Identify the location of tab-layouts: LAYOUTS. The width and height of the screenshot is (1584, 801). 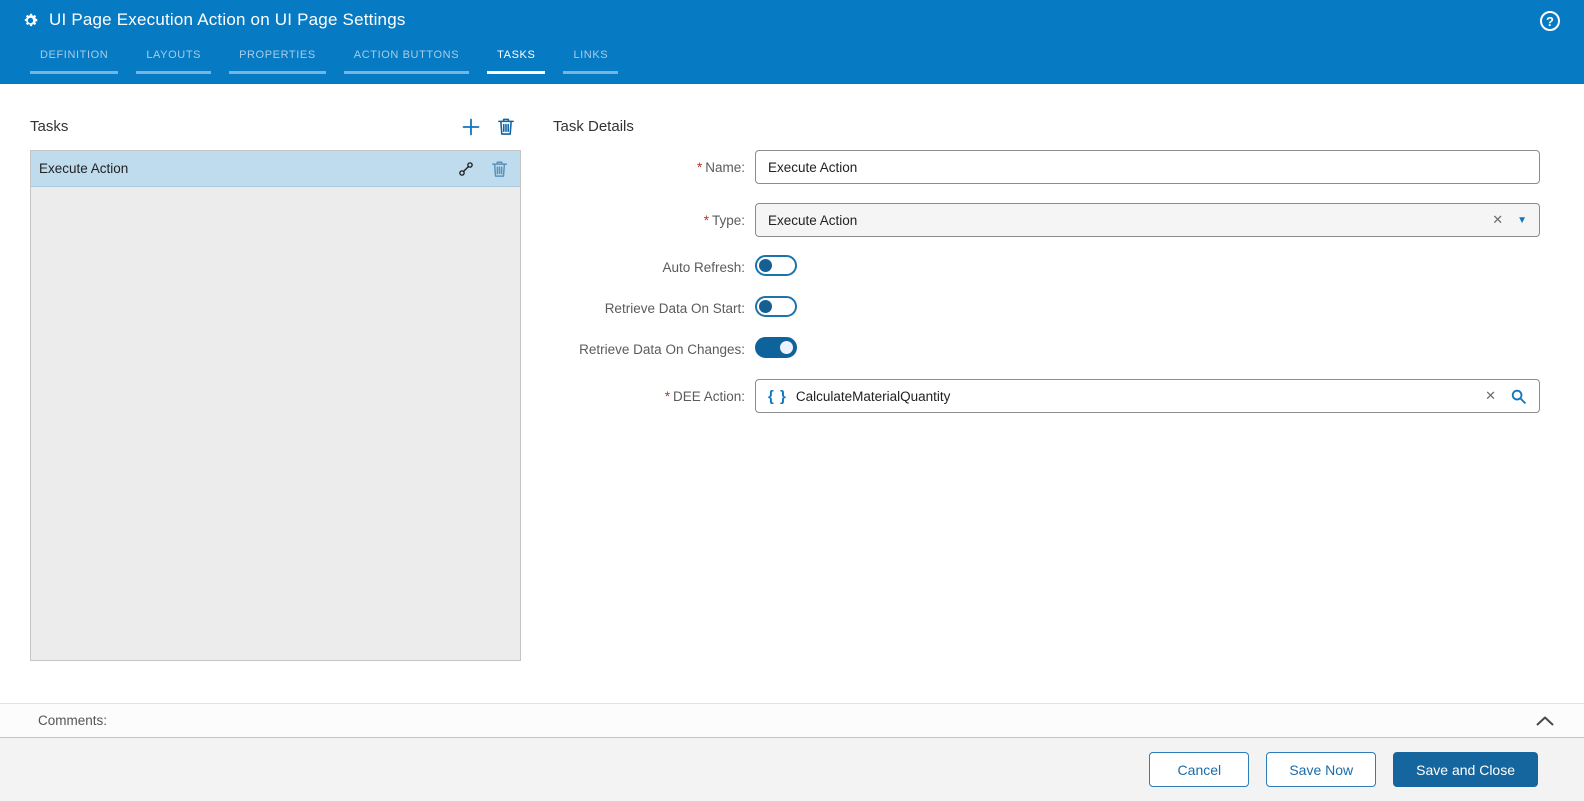
(174, 57).